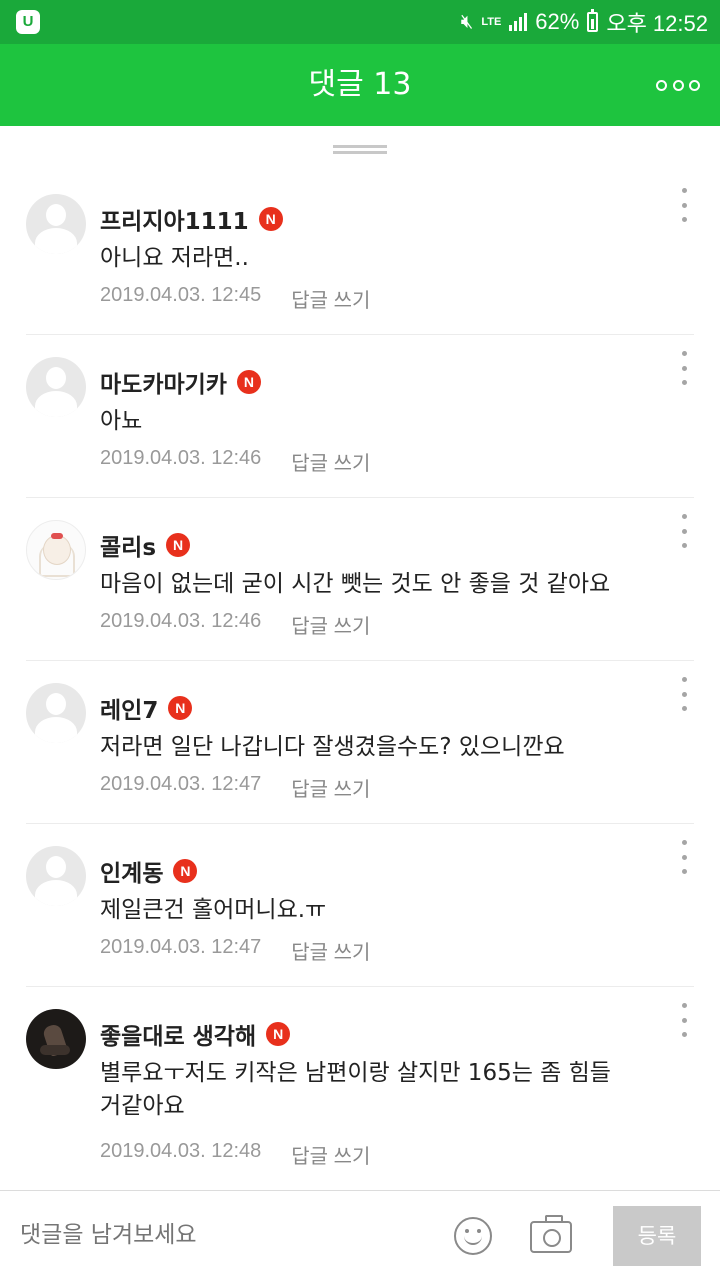 The width and height of the screenshot is (720, 1279). Describe the element at coordinates (355, 584) in the screenshot. I see `comment-text: 마음이 없는데 굳이 시간 뺏는 것도 안 좋을 것 같아요` at that location.